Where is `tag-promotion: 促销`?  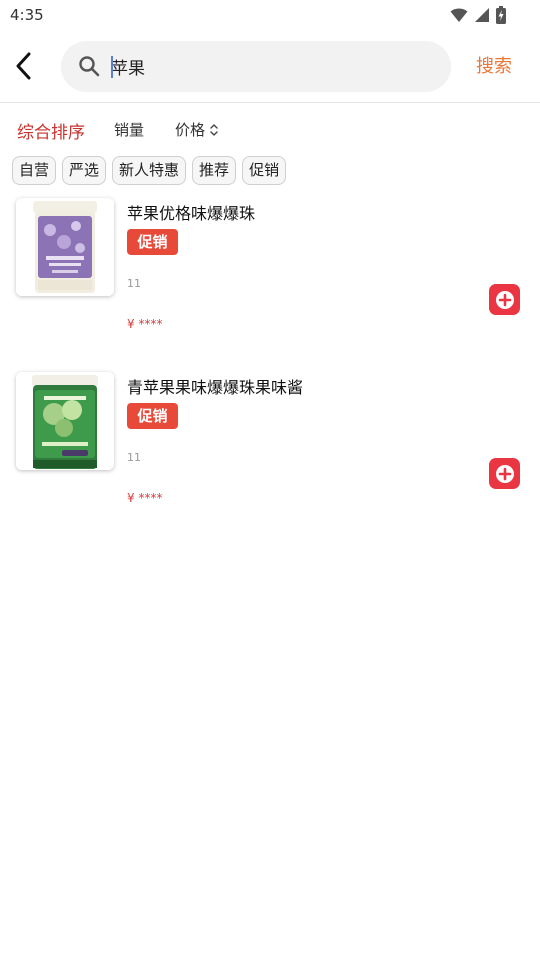
tag-promotion: 促销 is located at coordinates (264, 170).